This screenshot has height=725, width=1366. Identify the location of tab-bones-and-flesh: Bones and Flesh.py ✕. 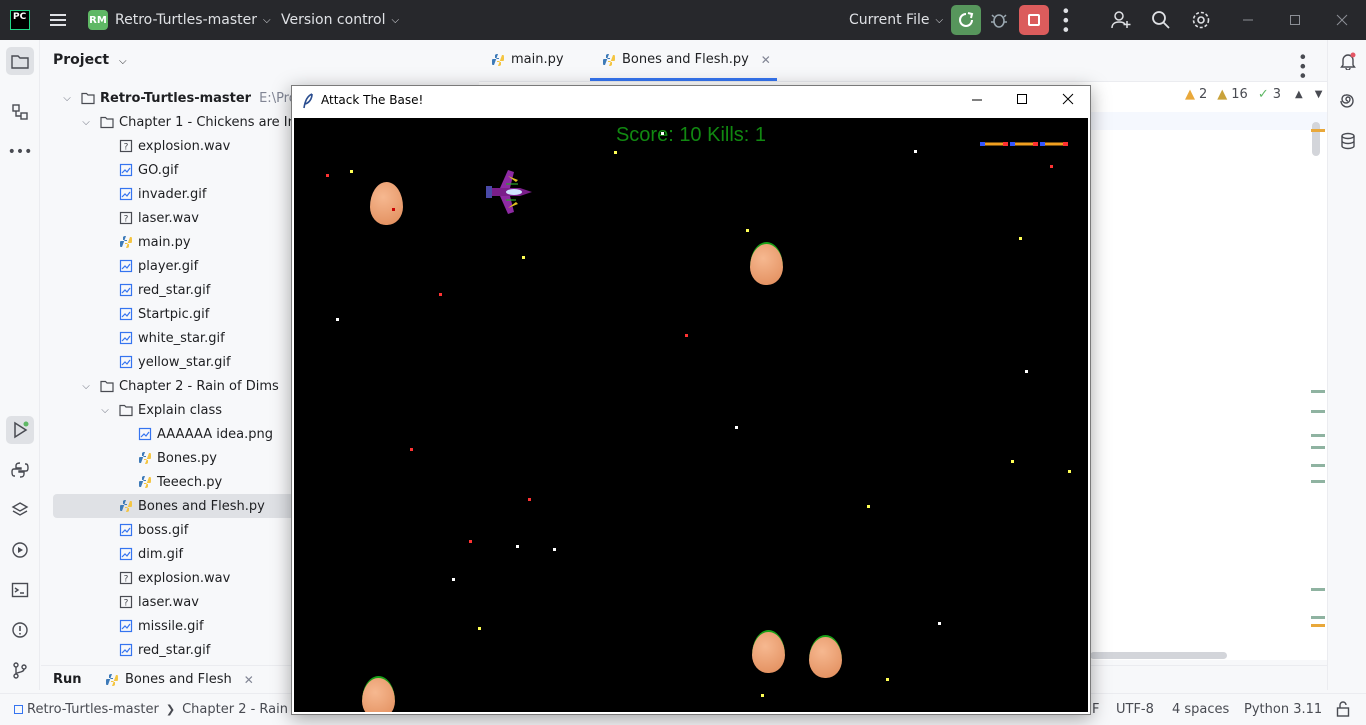
(686, 59).